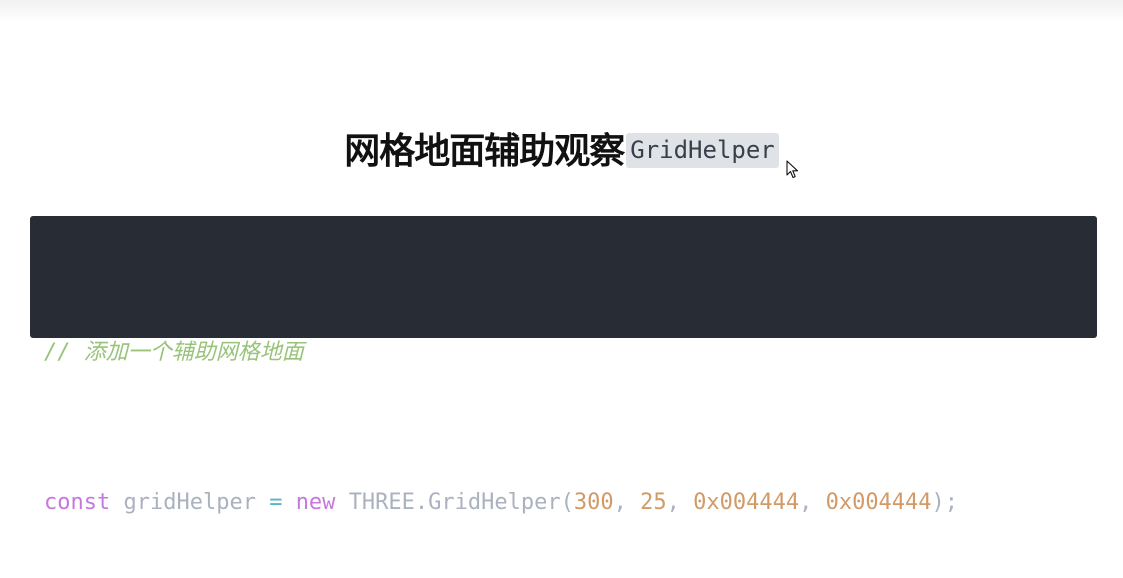 This screenshot has width=1123, height=578. What do you see at coordinates (563, 353) in the screenshot?
I see `code-line-comment: // 添加一个辅助网格地面` at bounding box center [563, 353].